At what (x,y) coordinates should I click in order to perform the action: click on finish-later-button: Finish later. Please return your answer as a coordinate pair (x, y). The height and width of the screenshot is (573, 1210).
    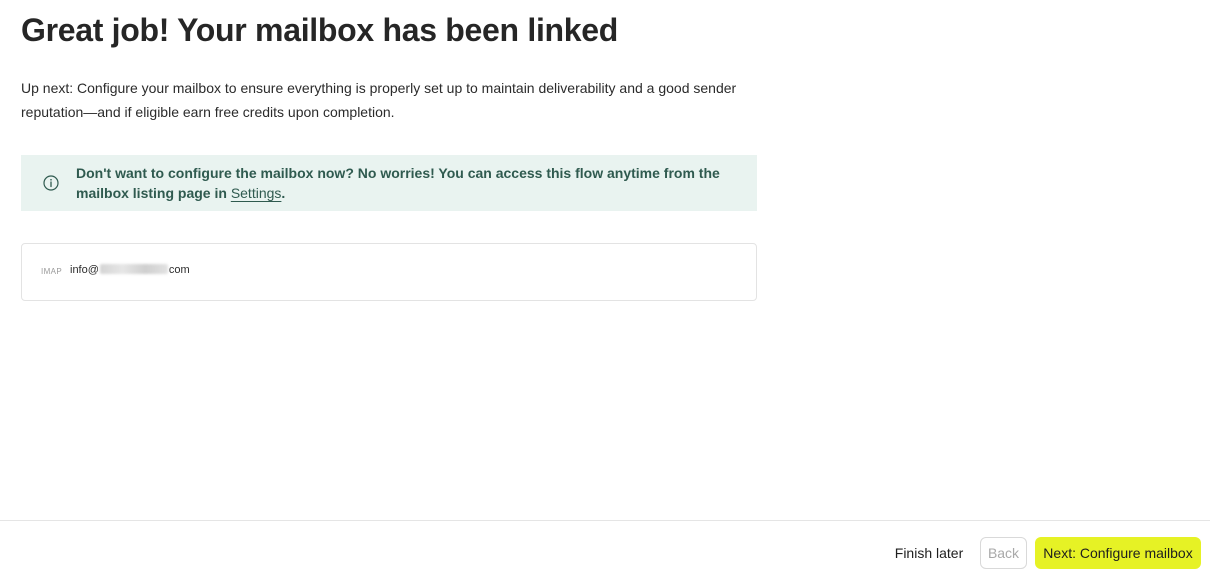
    Looking at the image, I should click on (929, 553).